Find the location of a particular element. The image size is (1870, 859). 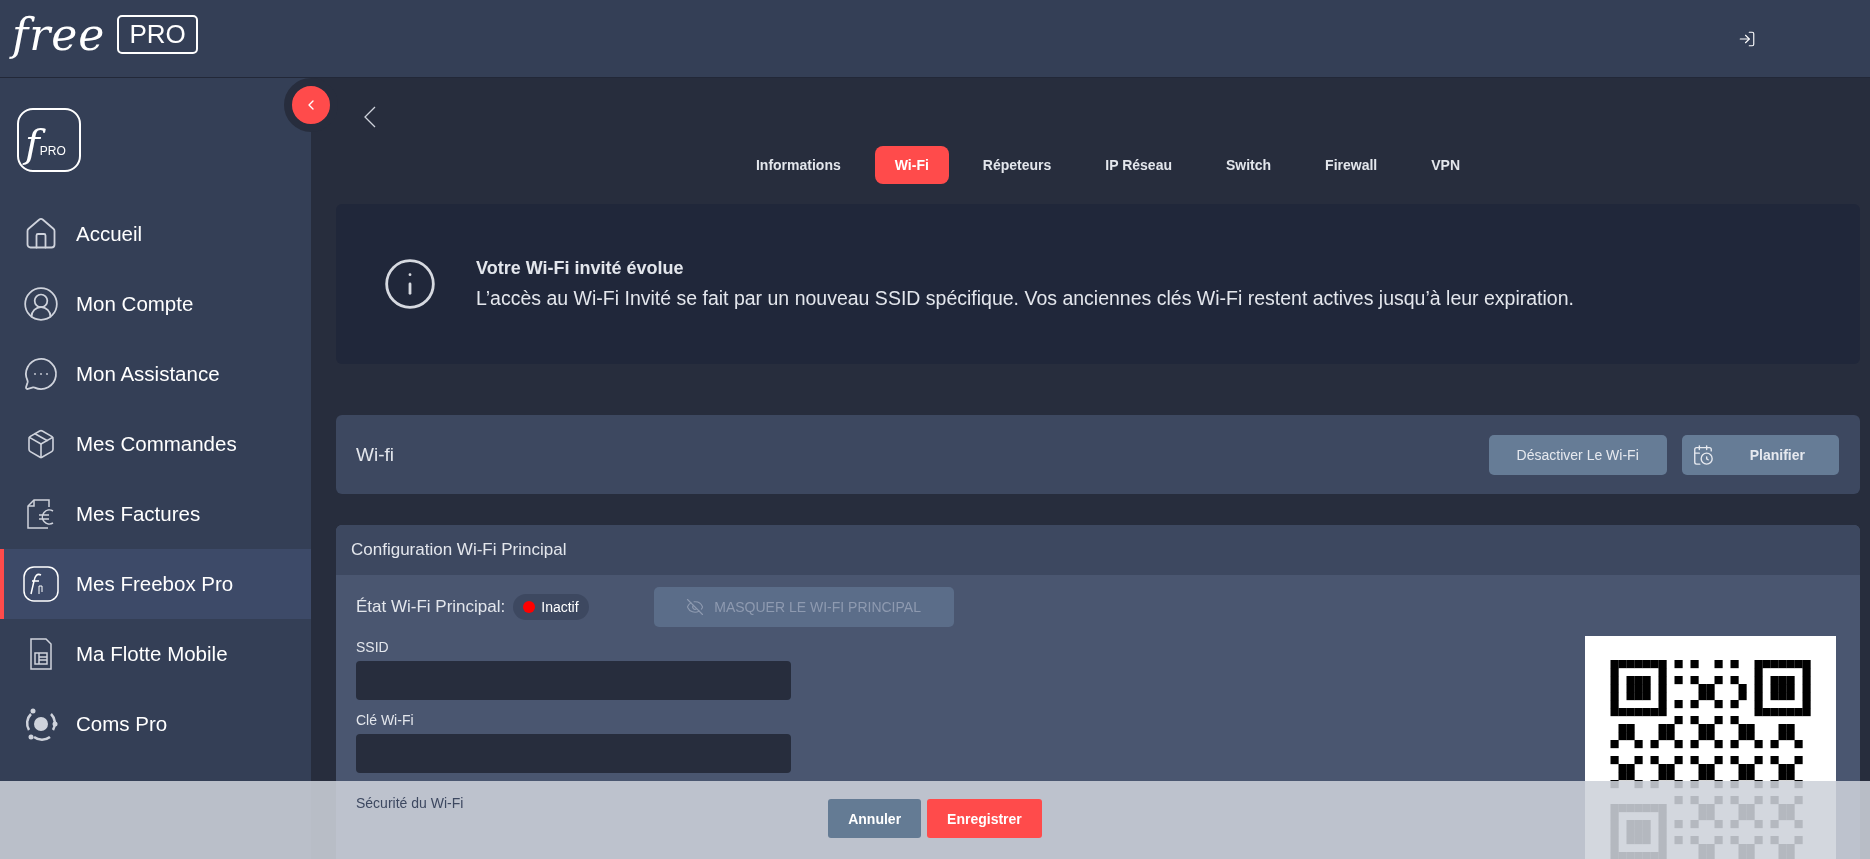

tab: VPN is located at coordinates (1446, 165).